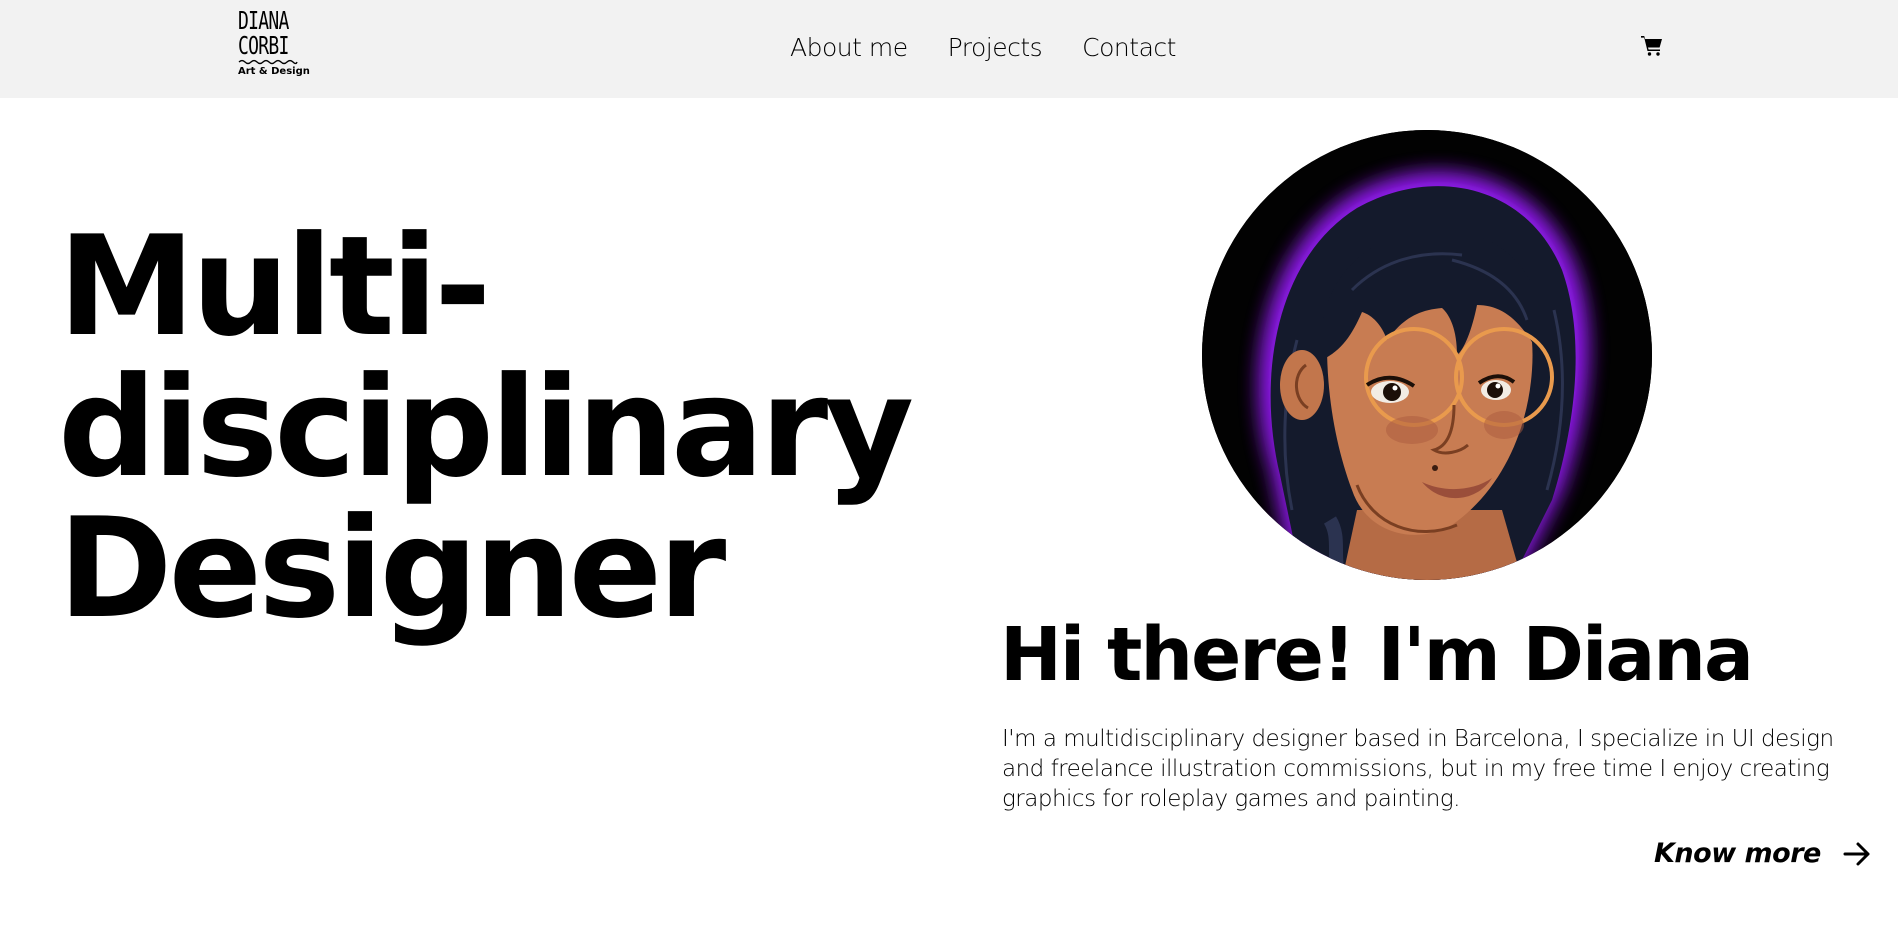  I want to click on avatar-illustration, so click(1427, 355).